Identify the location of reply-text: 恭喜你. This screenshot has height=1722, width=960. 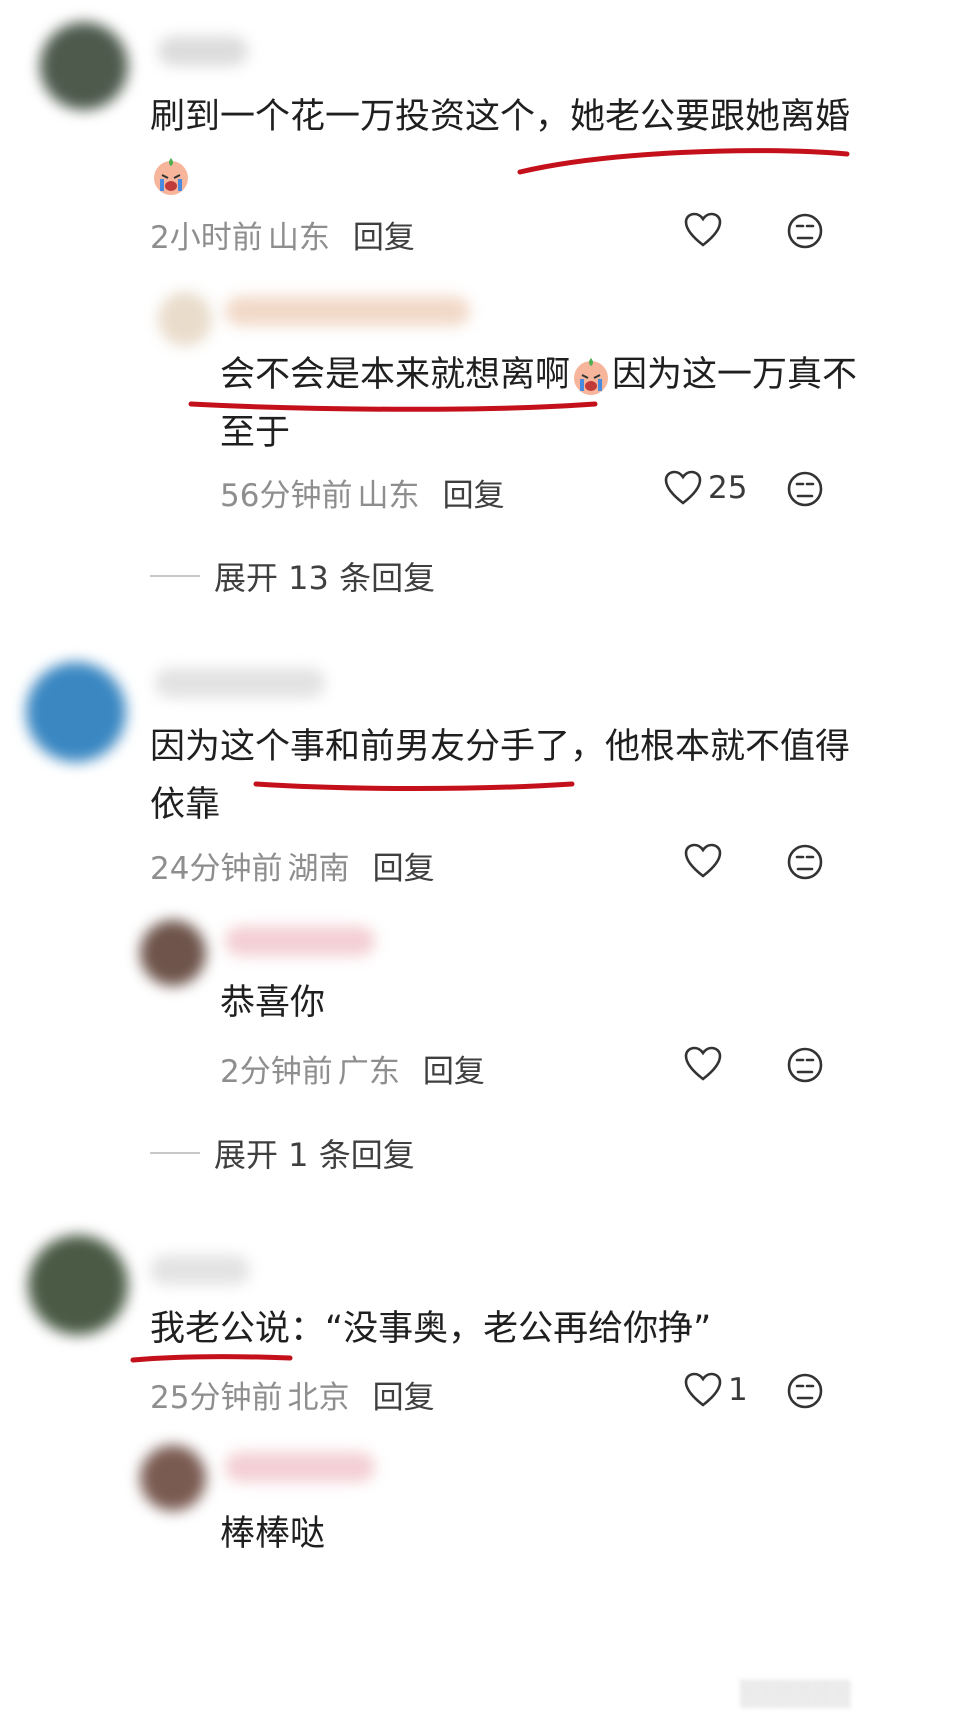
(273, 1003).